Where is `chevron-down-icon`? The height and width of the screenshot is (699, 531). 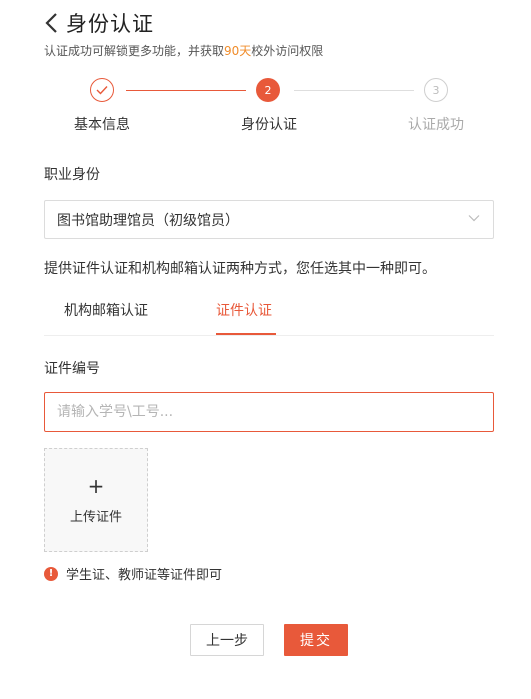
chevron-down-icon is located at coordinates (474, 218).